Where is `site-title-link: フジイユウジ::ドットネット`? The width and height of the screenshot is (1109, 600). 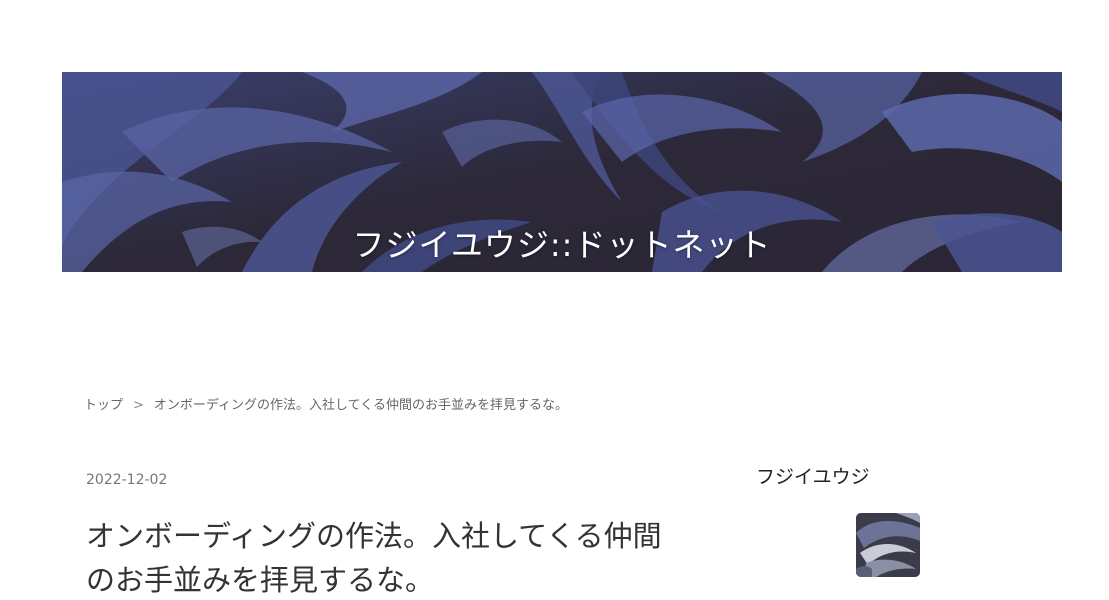
site-title-link: フジイユウジ::ドットネット is located at coordinates (562, 243).